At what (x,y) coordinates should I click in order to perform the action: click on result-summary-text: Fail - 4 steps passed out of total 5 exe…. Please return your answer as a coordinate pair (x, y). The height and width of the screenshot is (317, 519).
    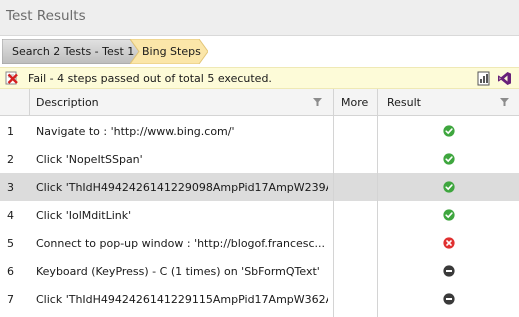
    Looking at the image, I should click on (150, 78).